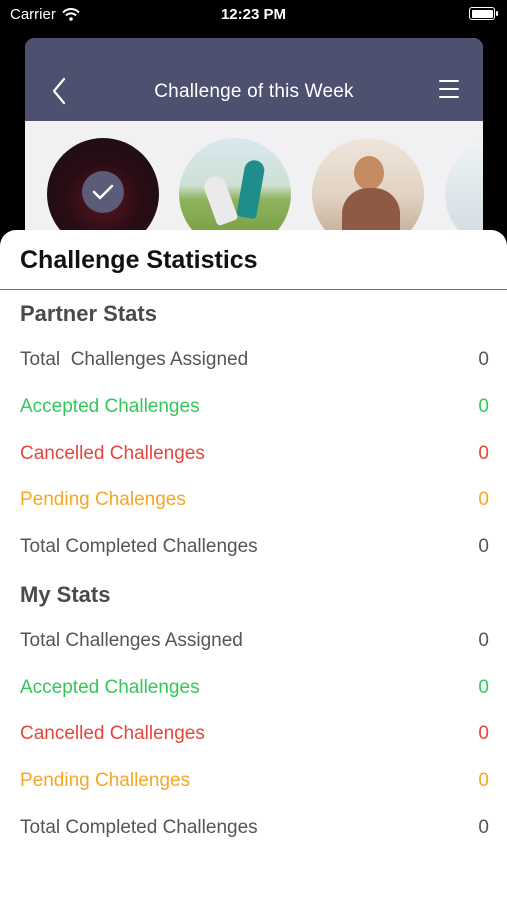 The height and width of the screenshot is (900, 507). I want to click on stat-row: Pending Chalenges 0, so click(254, 500).